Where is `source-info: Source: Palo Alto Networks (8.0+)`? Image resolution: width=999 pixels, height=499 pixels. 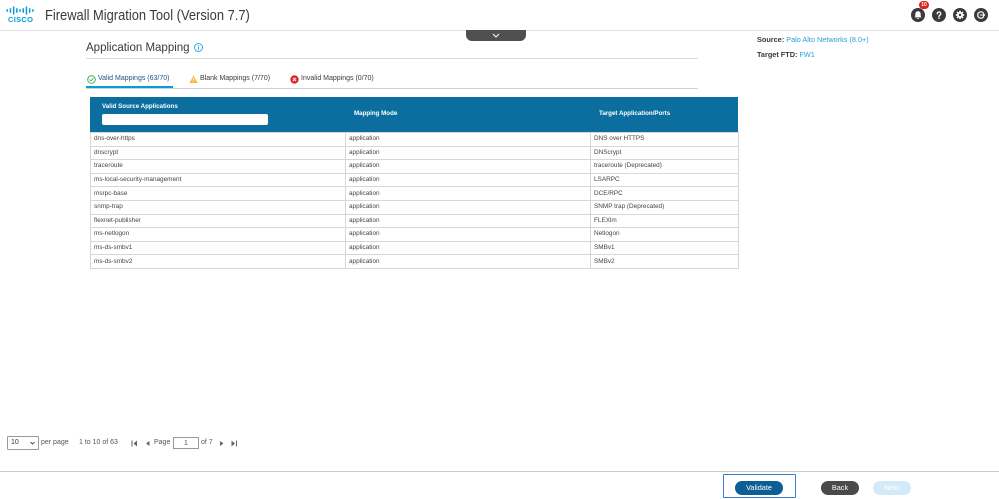
source-info: Source: Palo Alto Networks (8.0+) is located at coordinates (813, 39).